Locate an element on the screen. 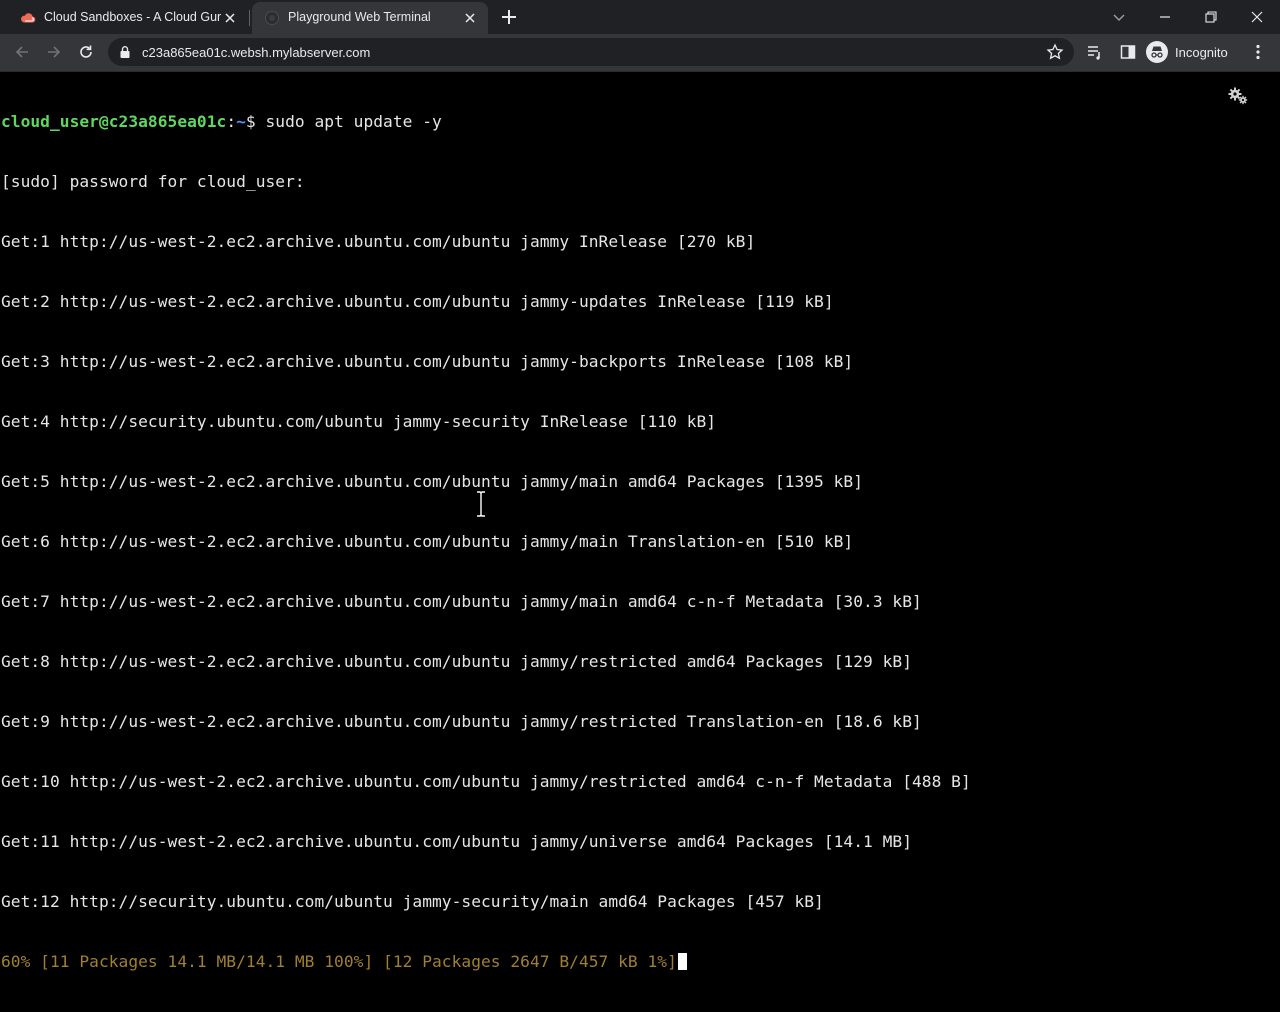  bookmark-star-icon is located at coordinates (1055, 52).